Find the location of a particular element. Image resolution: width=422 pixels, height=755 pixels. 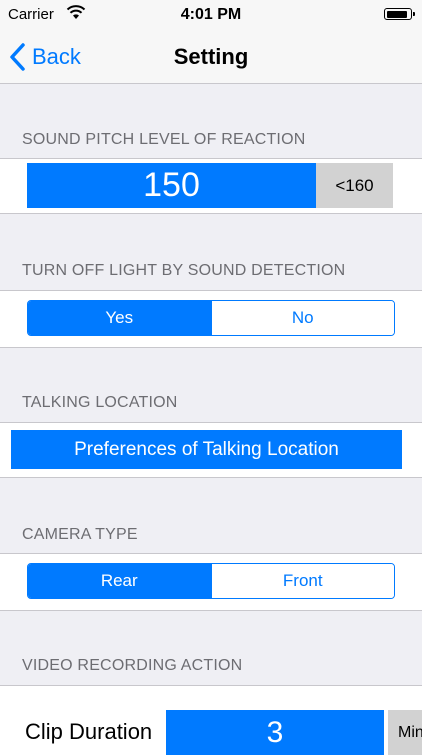

page-title: Setting is located at coordinates (211, 56).